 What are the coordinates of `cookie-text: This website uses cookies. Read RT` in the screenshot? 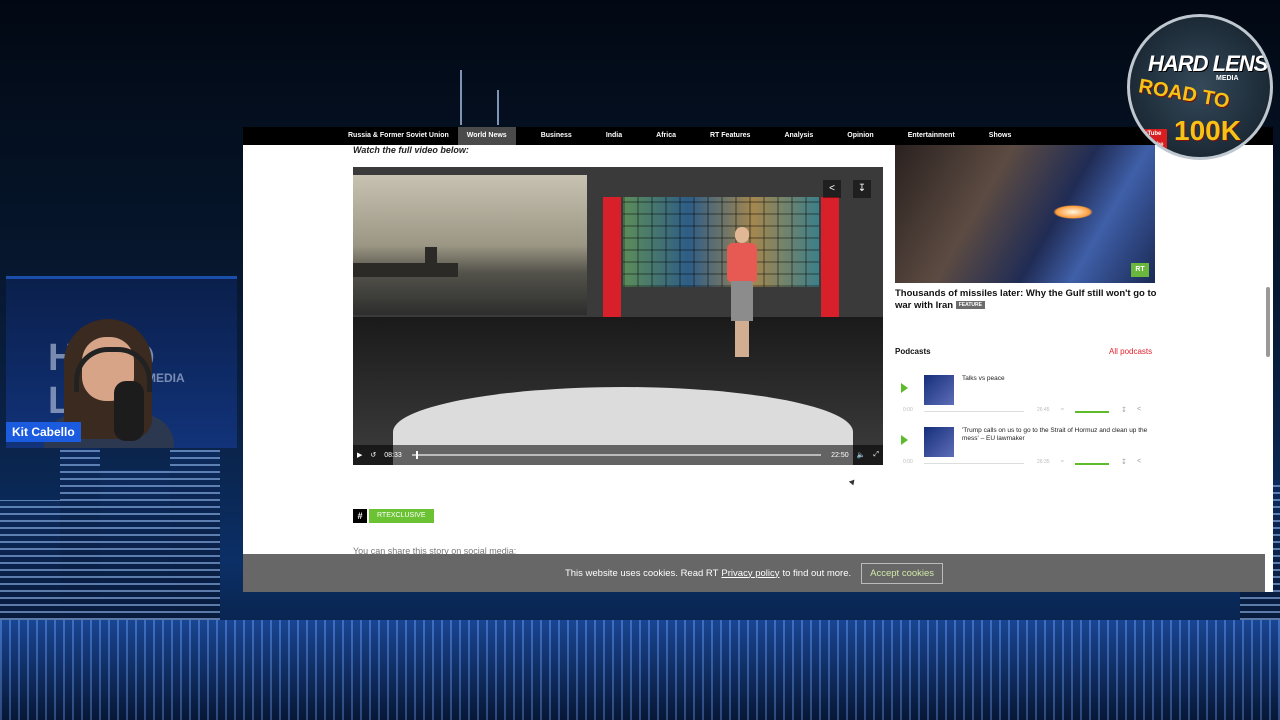 It's located at (641, 573).